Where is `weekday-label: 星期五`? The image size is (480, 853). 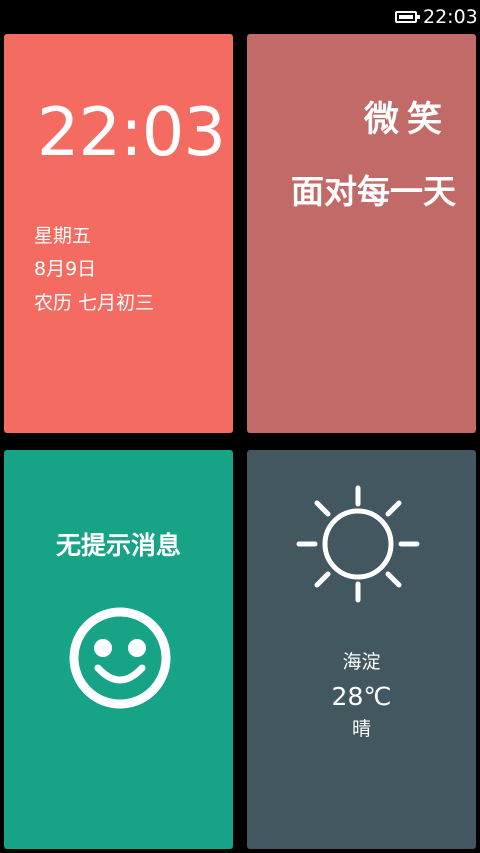
weekday-label: 星期五 is located at coordinates (63, 236).